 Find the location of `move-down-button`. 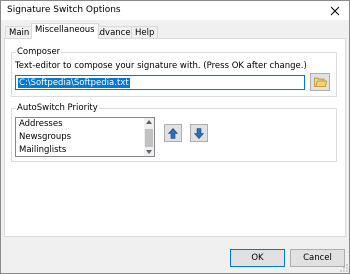

move-down-button is located at coordinates (199, 133).